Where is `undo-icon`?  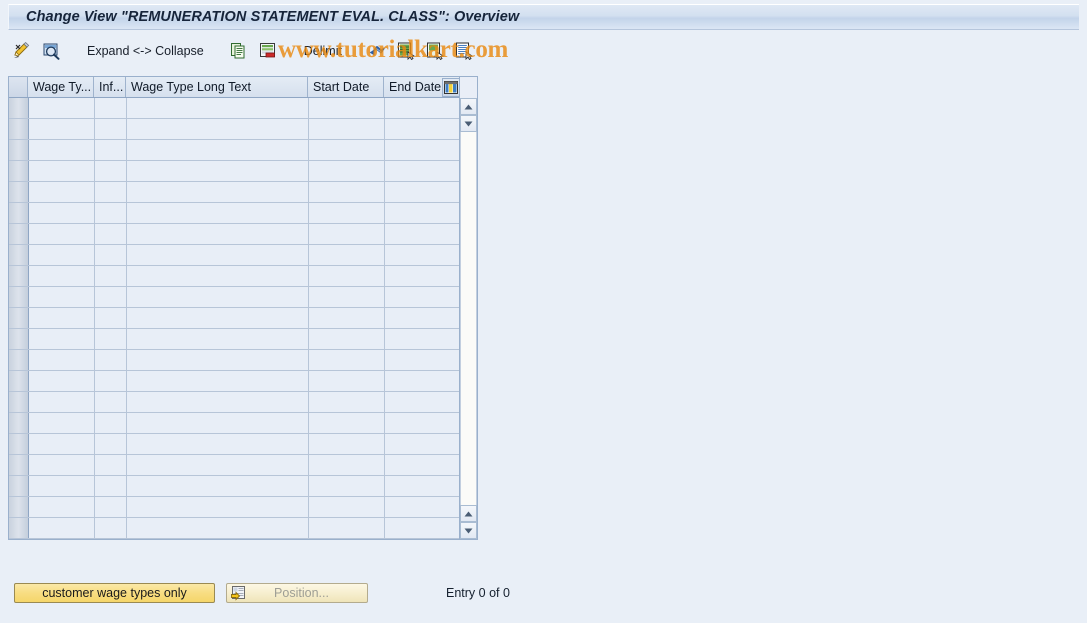 undo-icon is located at coordinates (377, 51).